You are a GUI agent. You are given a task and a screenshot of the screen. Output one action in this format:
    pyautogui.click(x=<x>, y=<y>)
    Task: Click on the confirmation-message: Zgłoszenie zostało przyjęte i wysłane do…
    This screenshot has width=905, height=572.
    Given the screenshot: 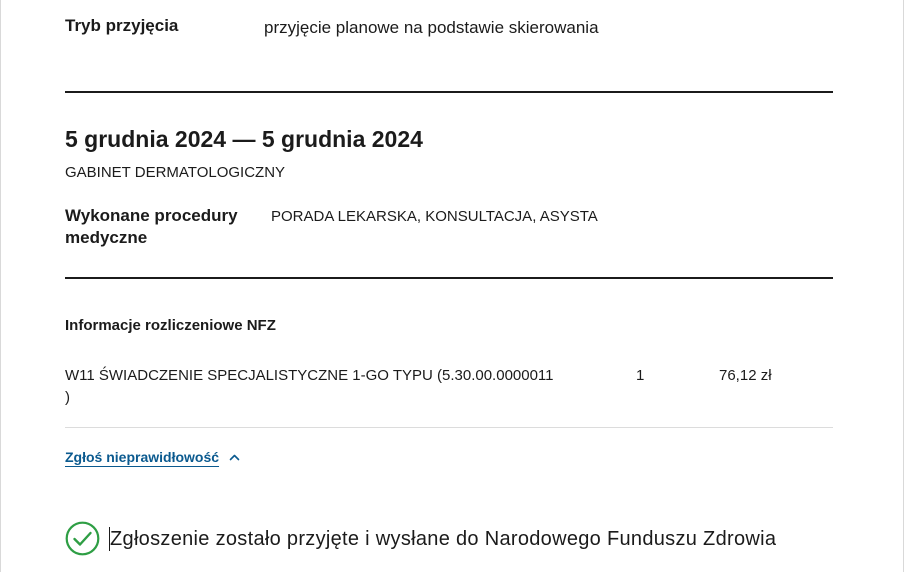 What is the action you would take?
    pyautogui.click(x=443, y=539)
    